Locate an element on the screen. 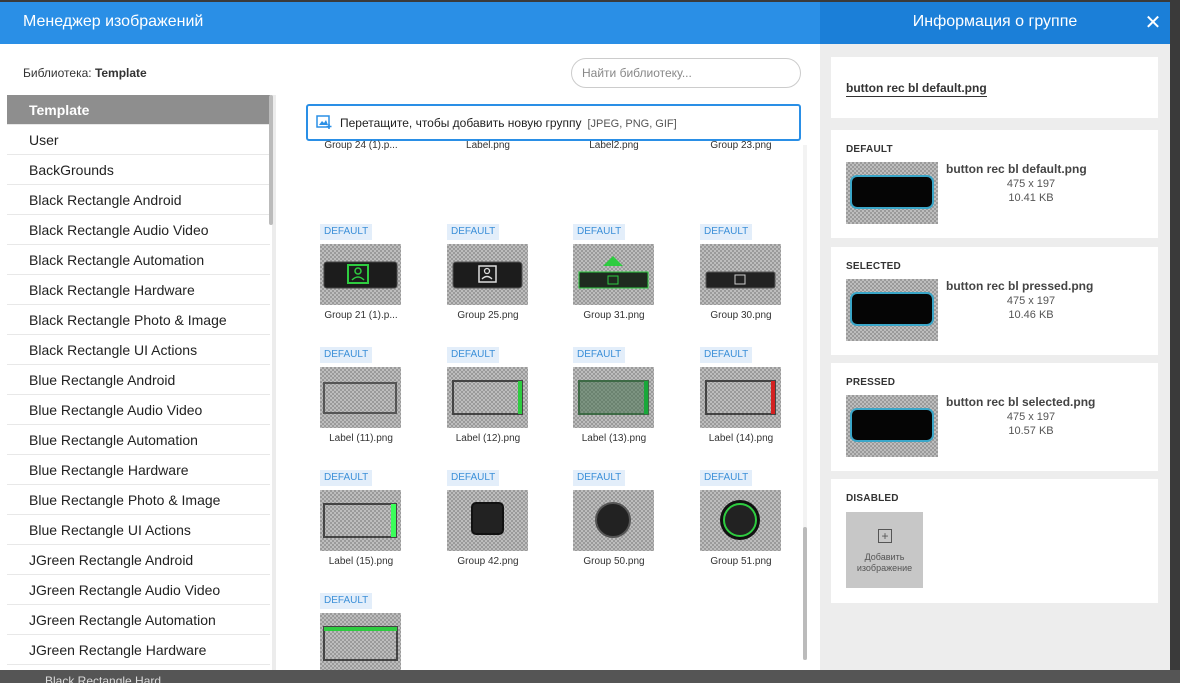 The height and width of the screenshot is (683, 1180). button-preview is located at coordinates (892, 309).